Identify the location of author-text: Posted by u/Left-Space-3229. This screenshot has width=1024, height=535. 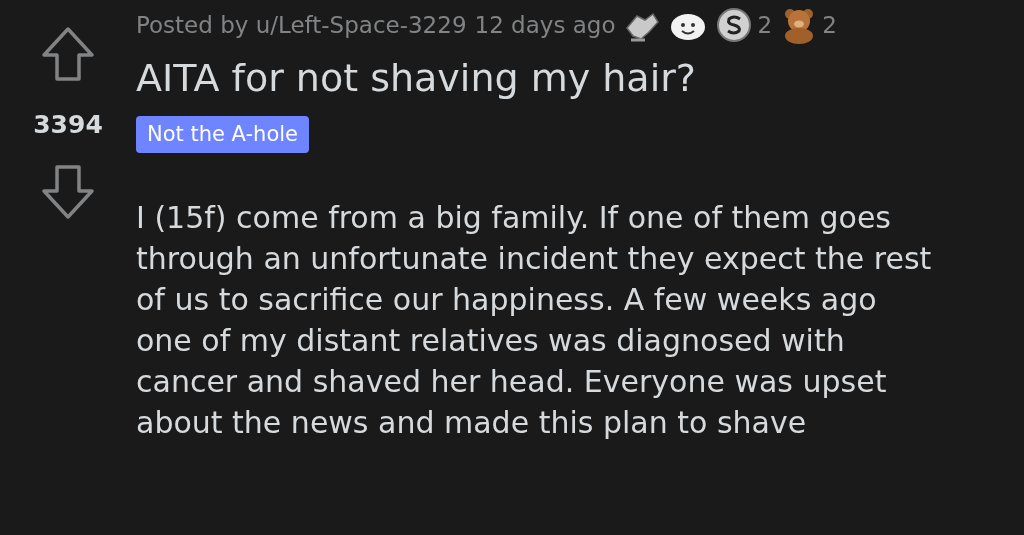
(301, 25).